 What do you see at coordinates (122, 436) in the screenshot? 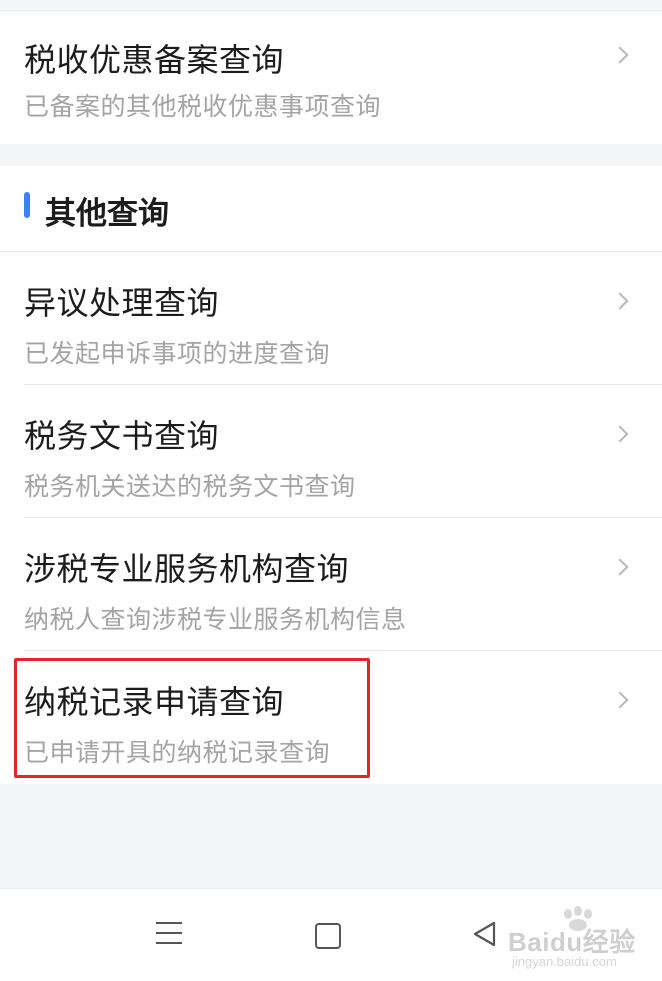
I see `list-item-title: 税务文书查询` at bounding box center [122, 436].